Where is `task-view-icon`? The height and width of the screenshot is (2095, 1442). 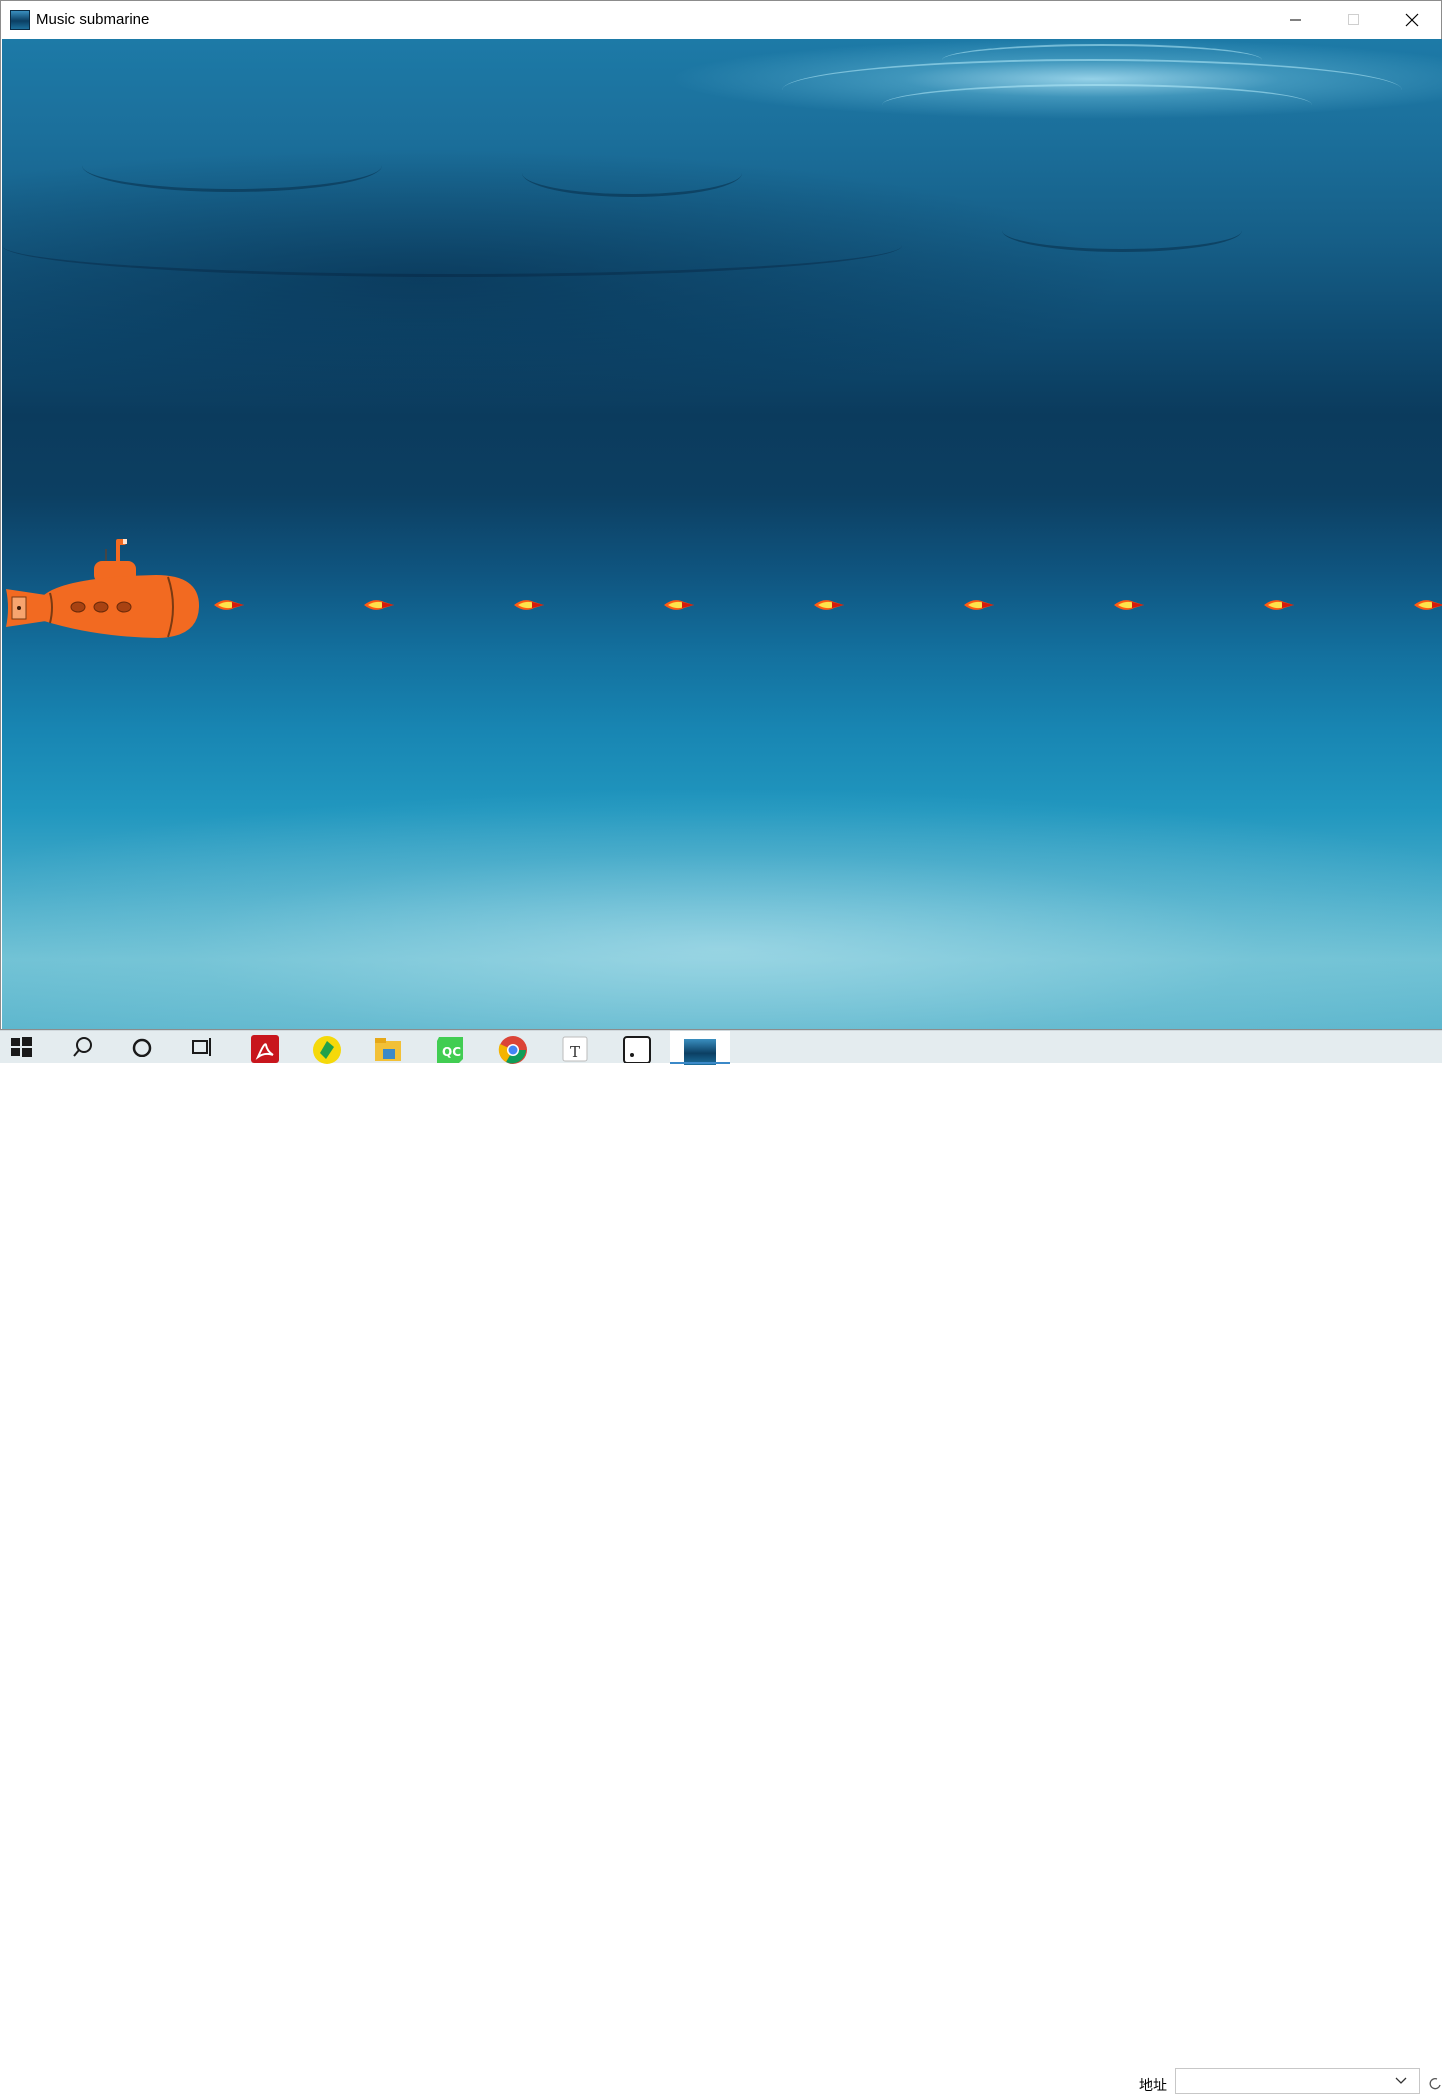 task-view-icon is located at coordinates (201, 1047).